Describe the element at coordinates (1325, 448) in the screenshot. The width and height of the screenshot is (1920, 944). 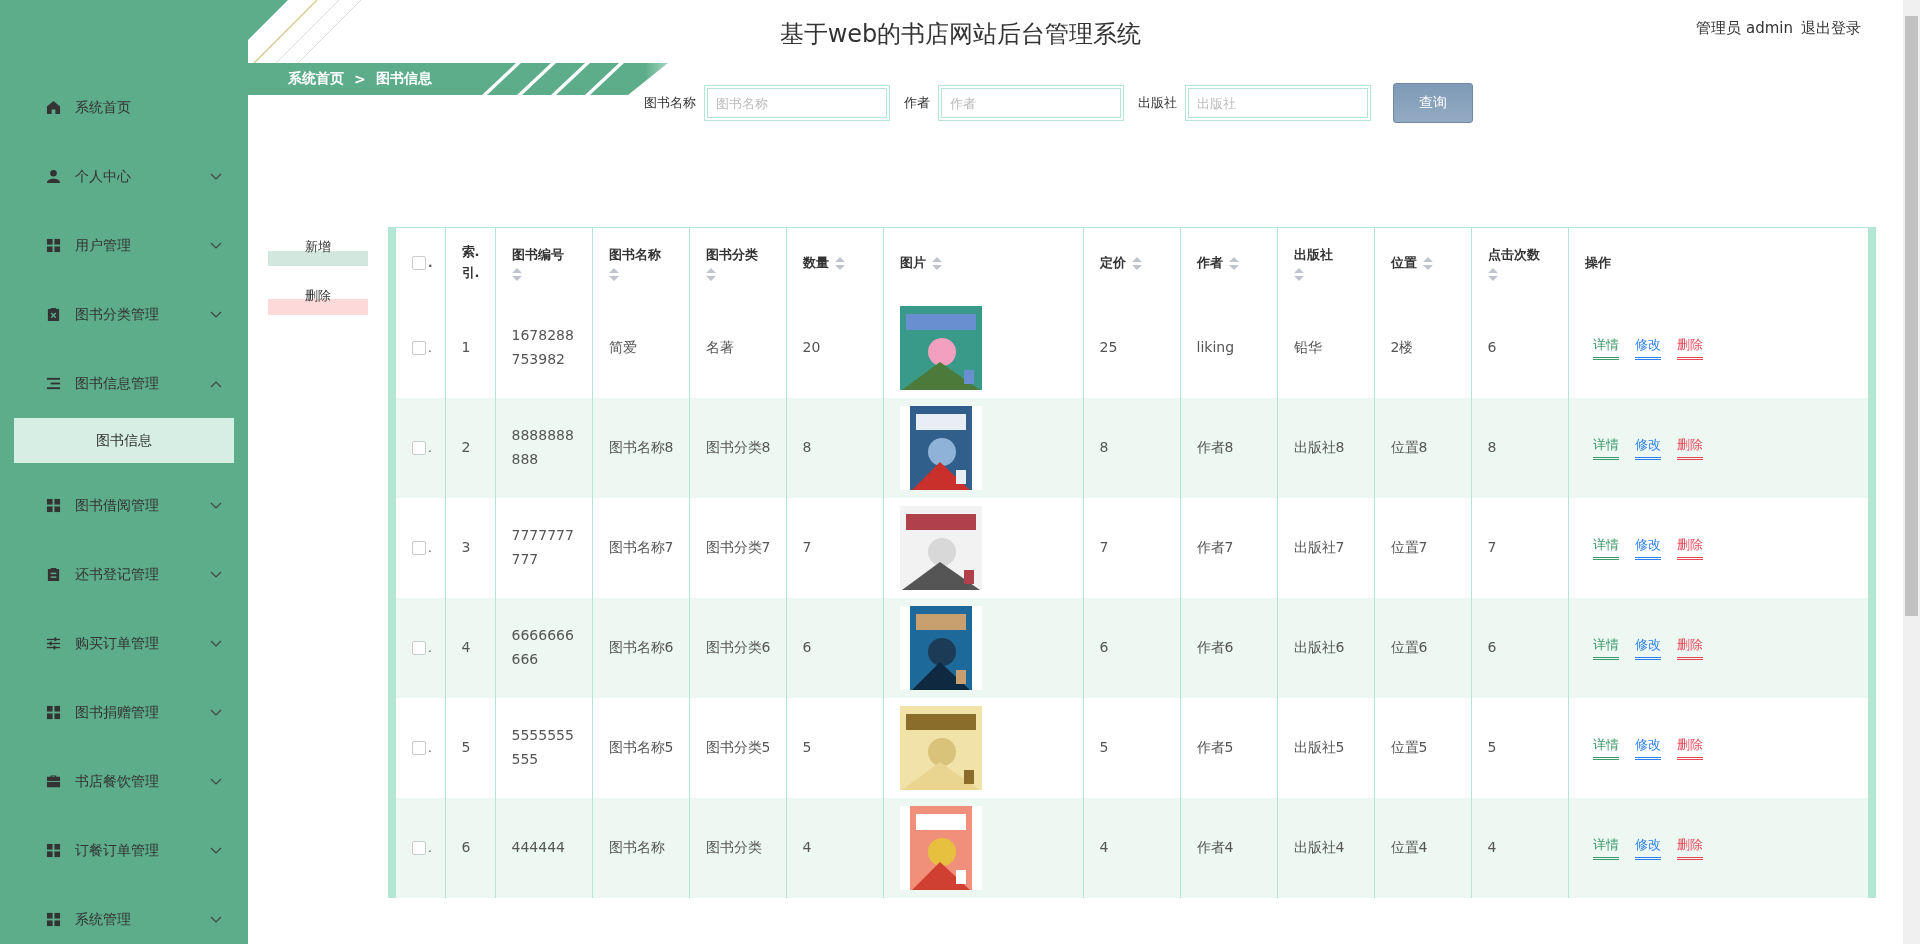
I see `table-cell: 出版社8` at that location.